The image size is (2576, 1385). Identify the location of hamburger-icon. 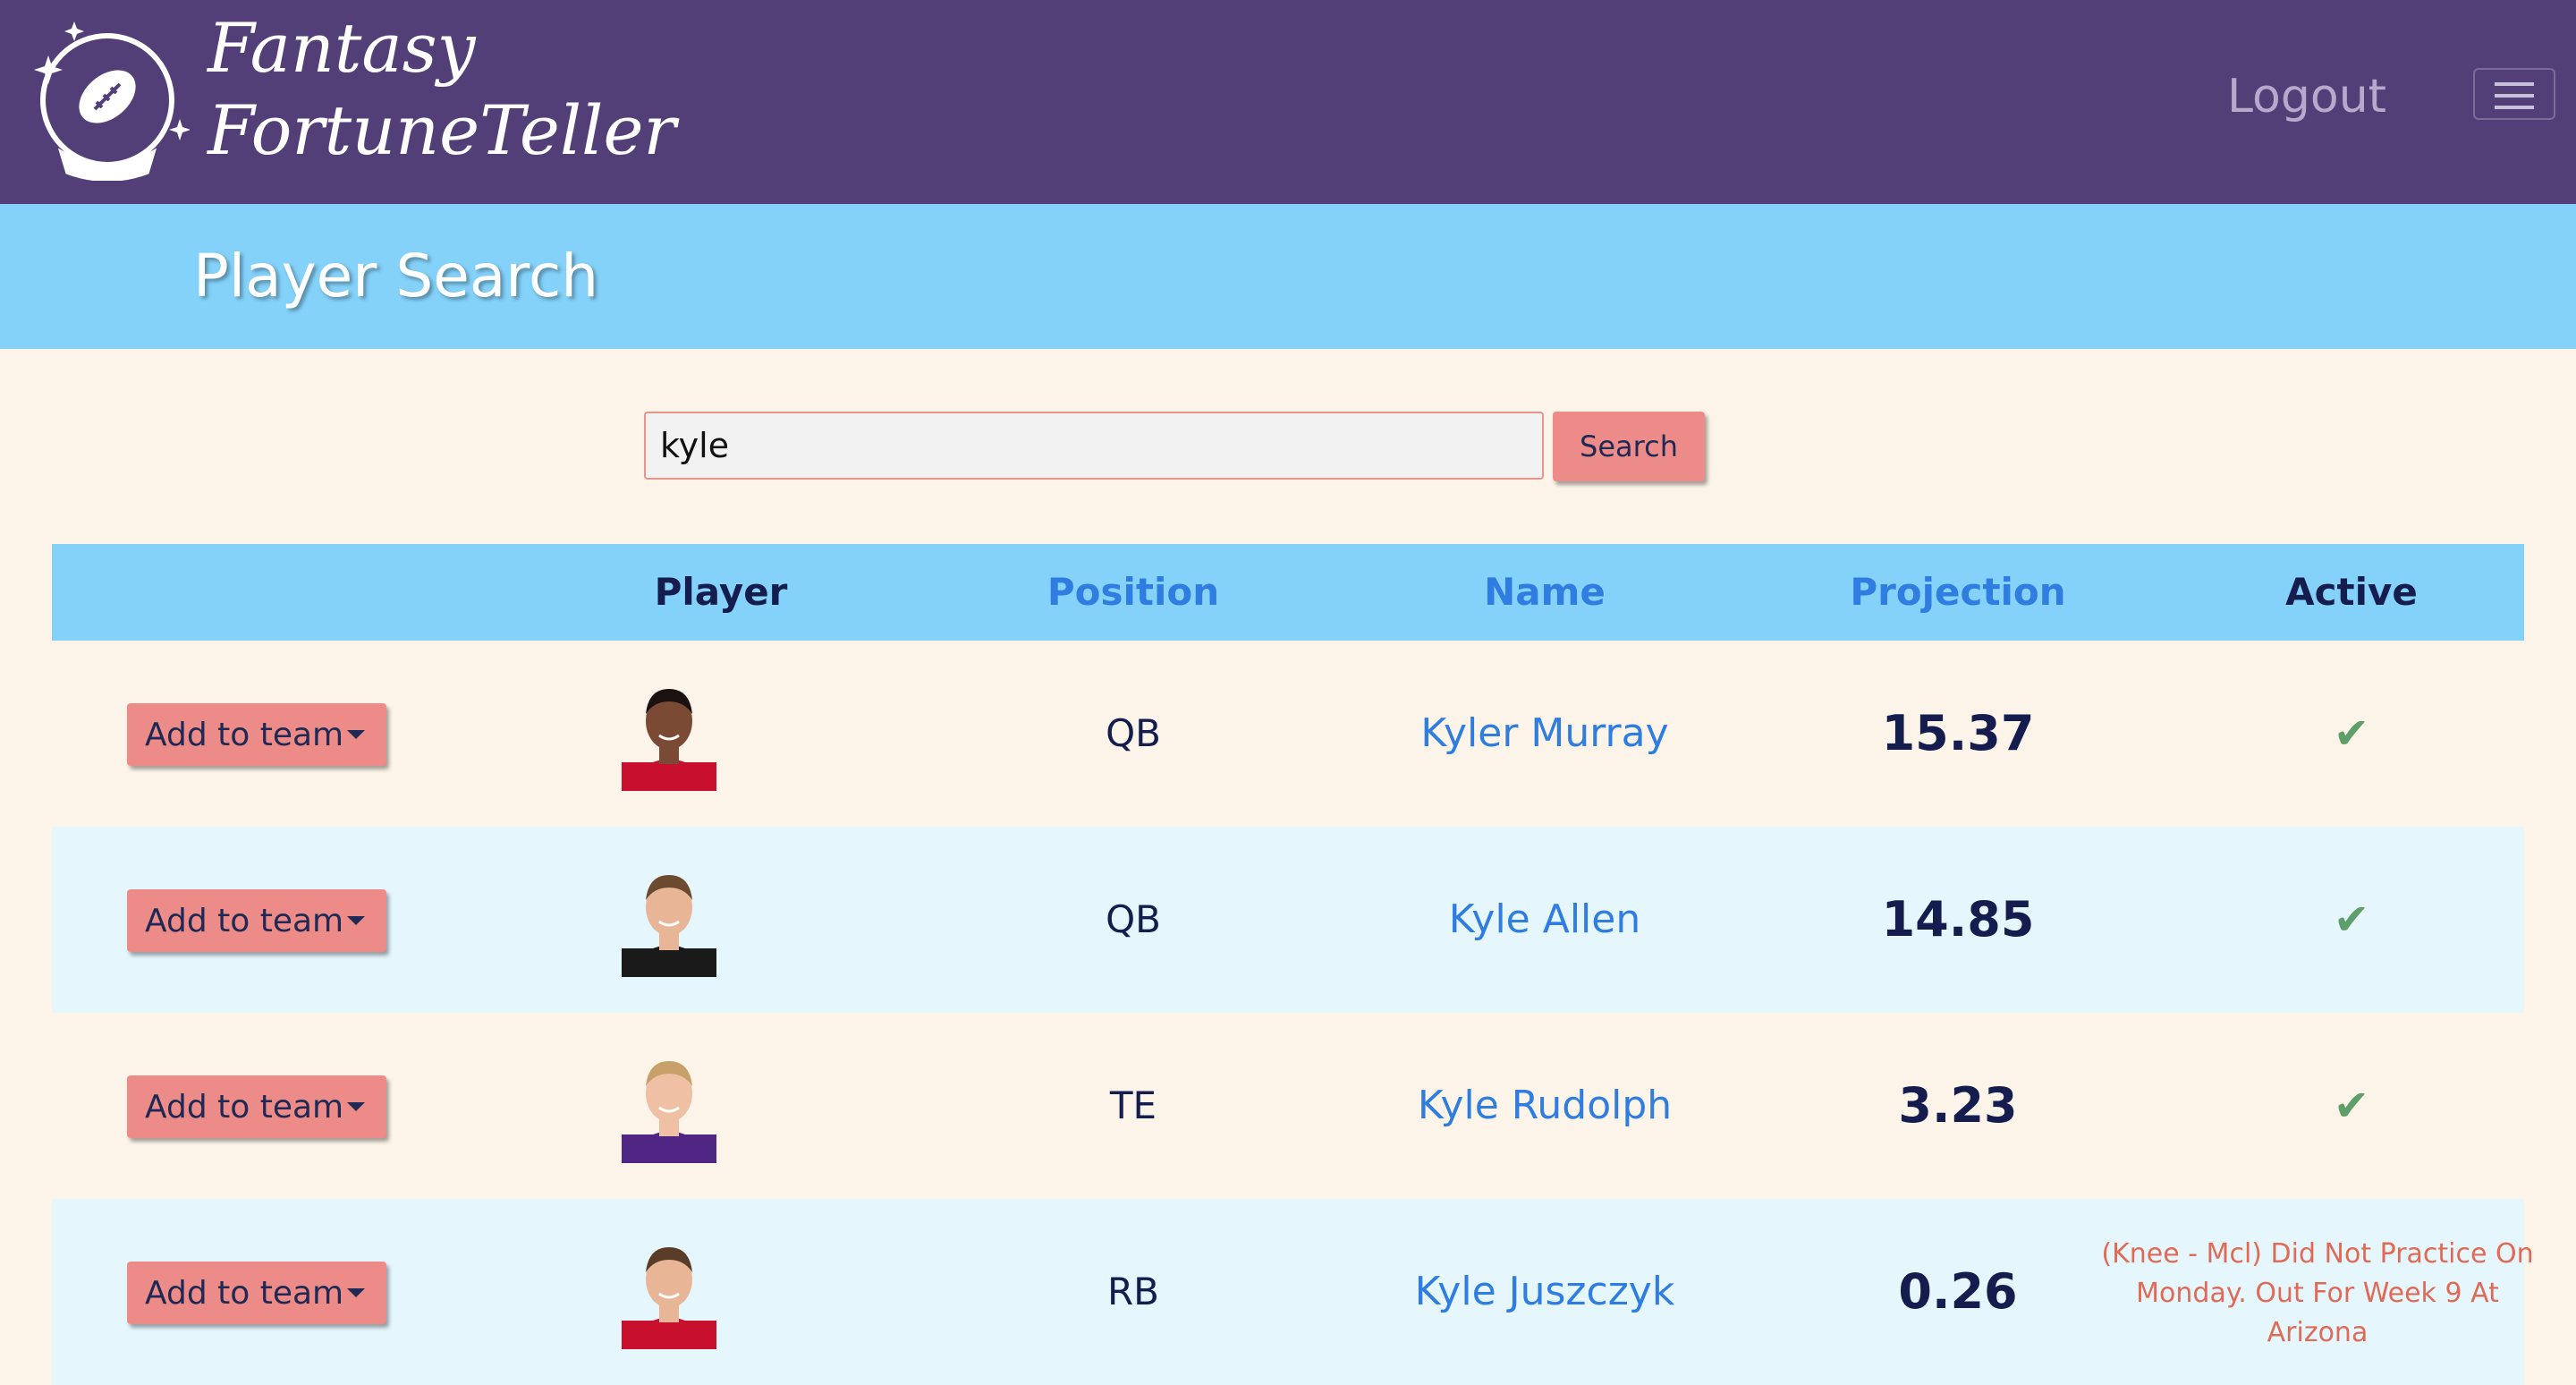
(2514, 84).